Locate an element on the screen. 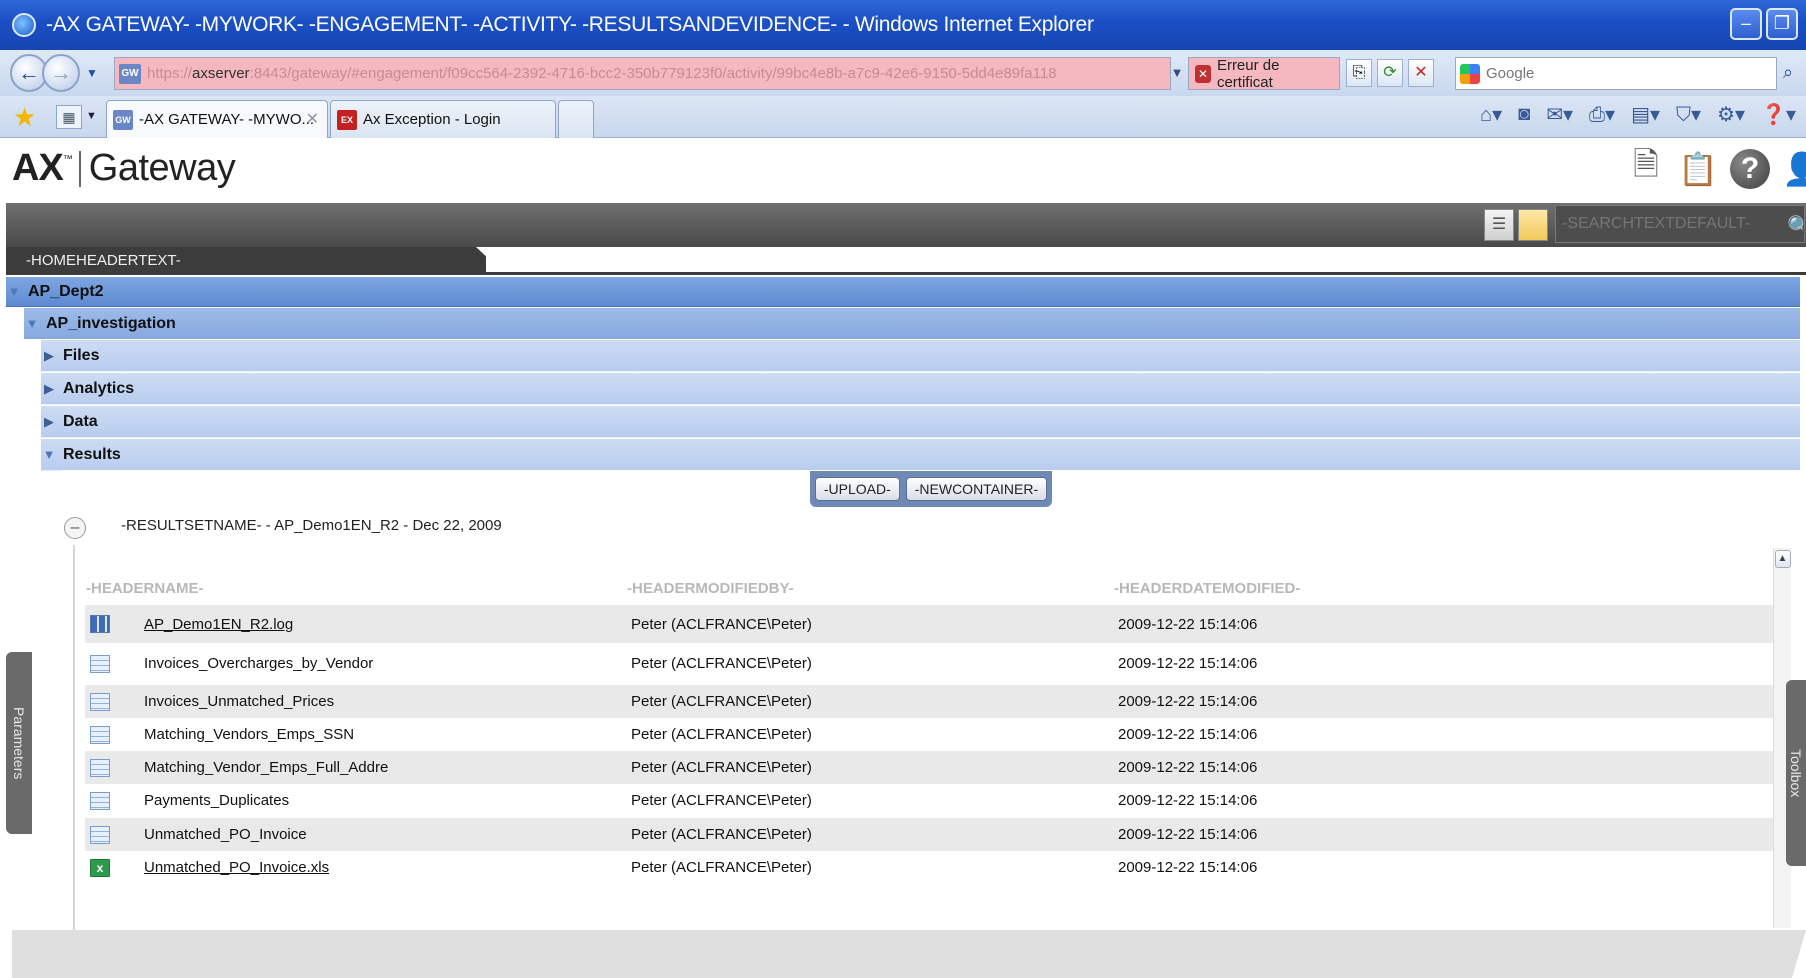 Image resolution: width=1806 pixels, height=978 pixels. tab-list-dropdown-icon: ▼ is located at coordinates (91, 116).